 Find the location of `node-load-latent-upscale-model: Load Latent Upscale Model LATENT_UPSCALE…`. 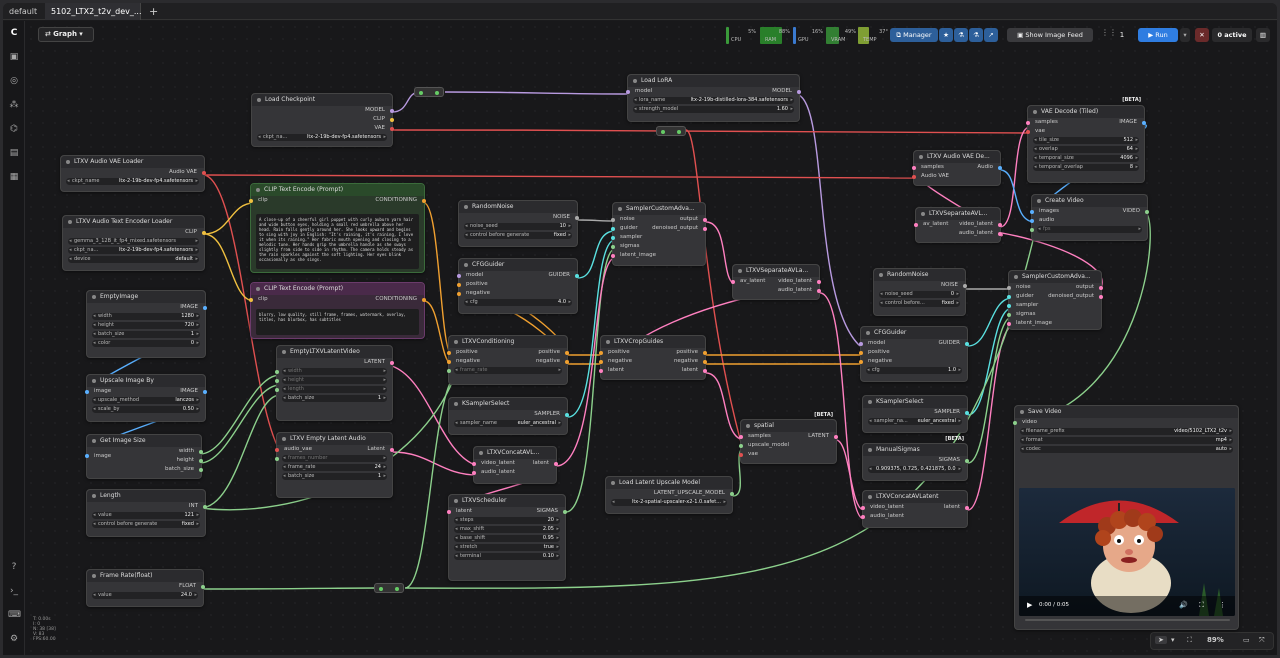

node-load-latent-upscale-model: Load Latent Upscale Model LATENT_UPSCALE… is located at coordinates (669, 495).